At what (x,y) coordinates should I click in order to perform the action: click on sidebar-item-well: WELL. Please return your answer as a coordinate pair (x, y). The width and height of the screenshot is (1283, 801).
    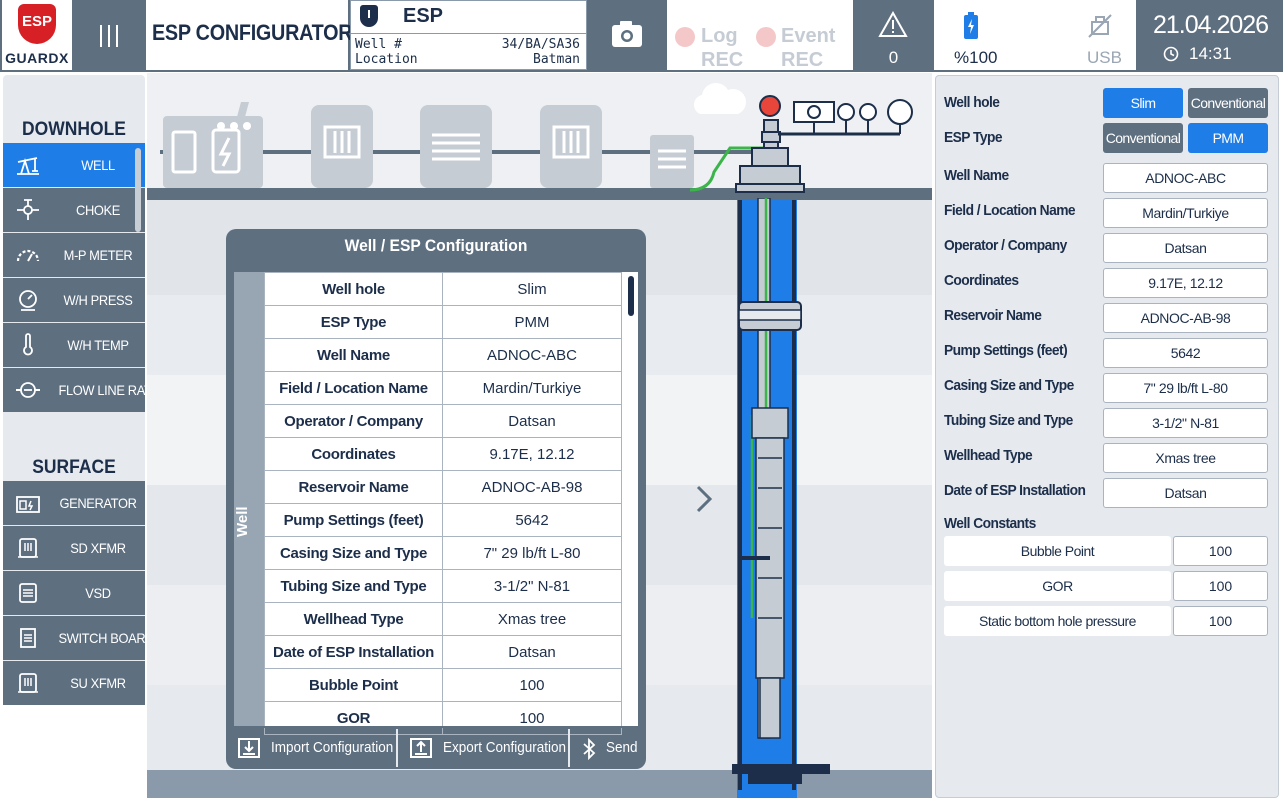
    Looking at the image, I should click on (74, 165).